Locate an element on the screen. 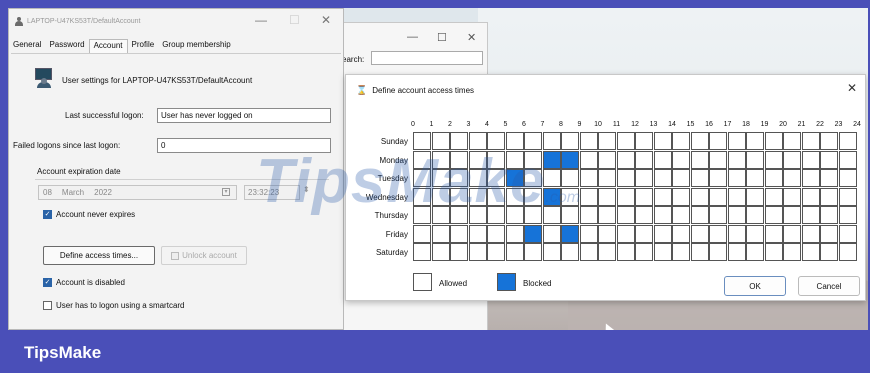  expiration-date-picker: 08 March 2022 is located at coordinates (137, 192).